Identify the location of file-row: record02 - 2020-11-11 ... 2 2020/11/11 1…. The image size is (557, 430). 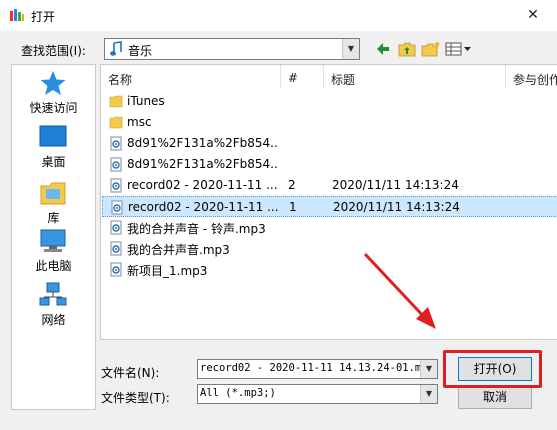
(329, 185).